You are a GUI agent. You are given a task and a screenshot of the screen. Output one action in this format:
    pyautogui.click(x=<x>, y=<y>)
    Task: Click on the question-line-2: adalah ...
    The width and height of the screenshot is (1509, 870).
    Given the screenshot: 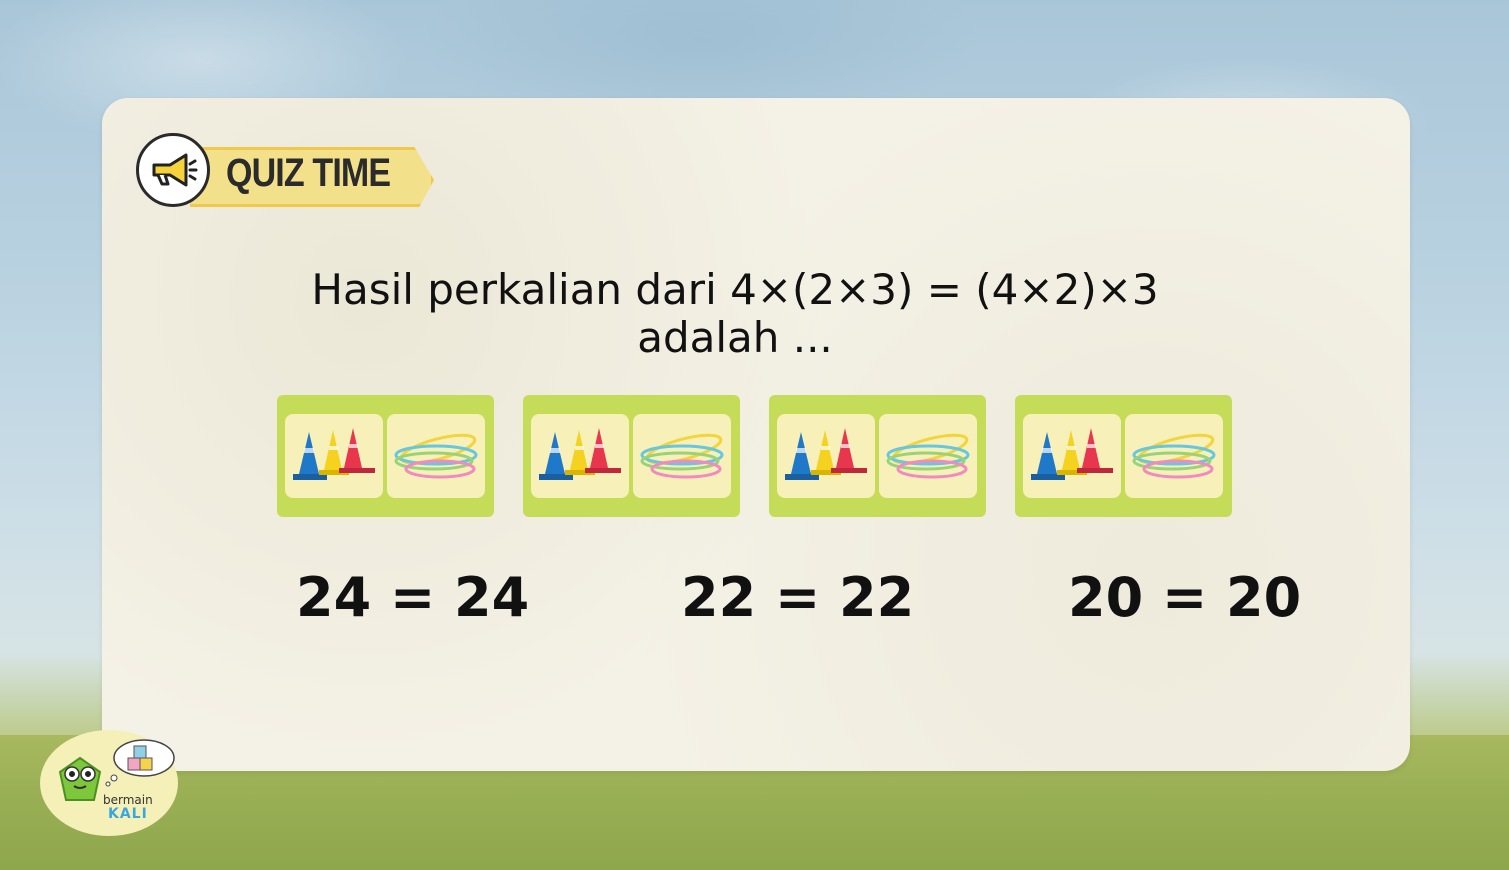 What is the action you would take?
    pyautogui.click(x=735, y=337)
    